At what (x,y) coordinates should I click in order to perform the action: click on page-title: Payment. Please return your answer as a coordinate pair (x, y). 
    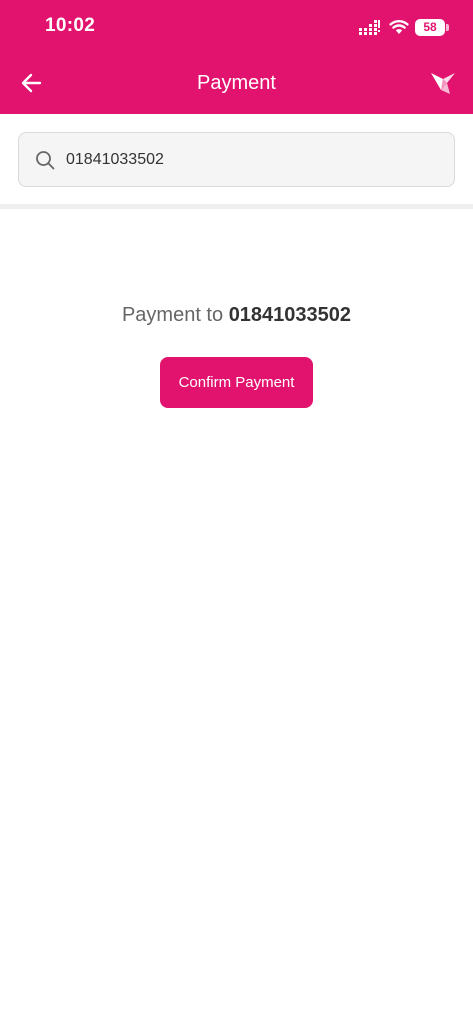
    Looking at the image, I should click on (236, 83).